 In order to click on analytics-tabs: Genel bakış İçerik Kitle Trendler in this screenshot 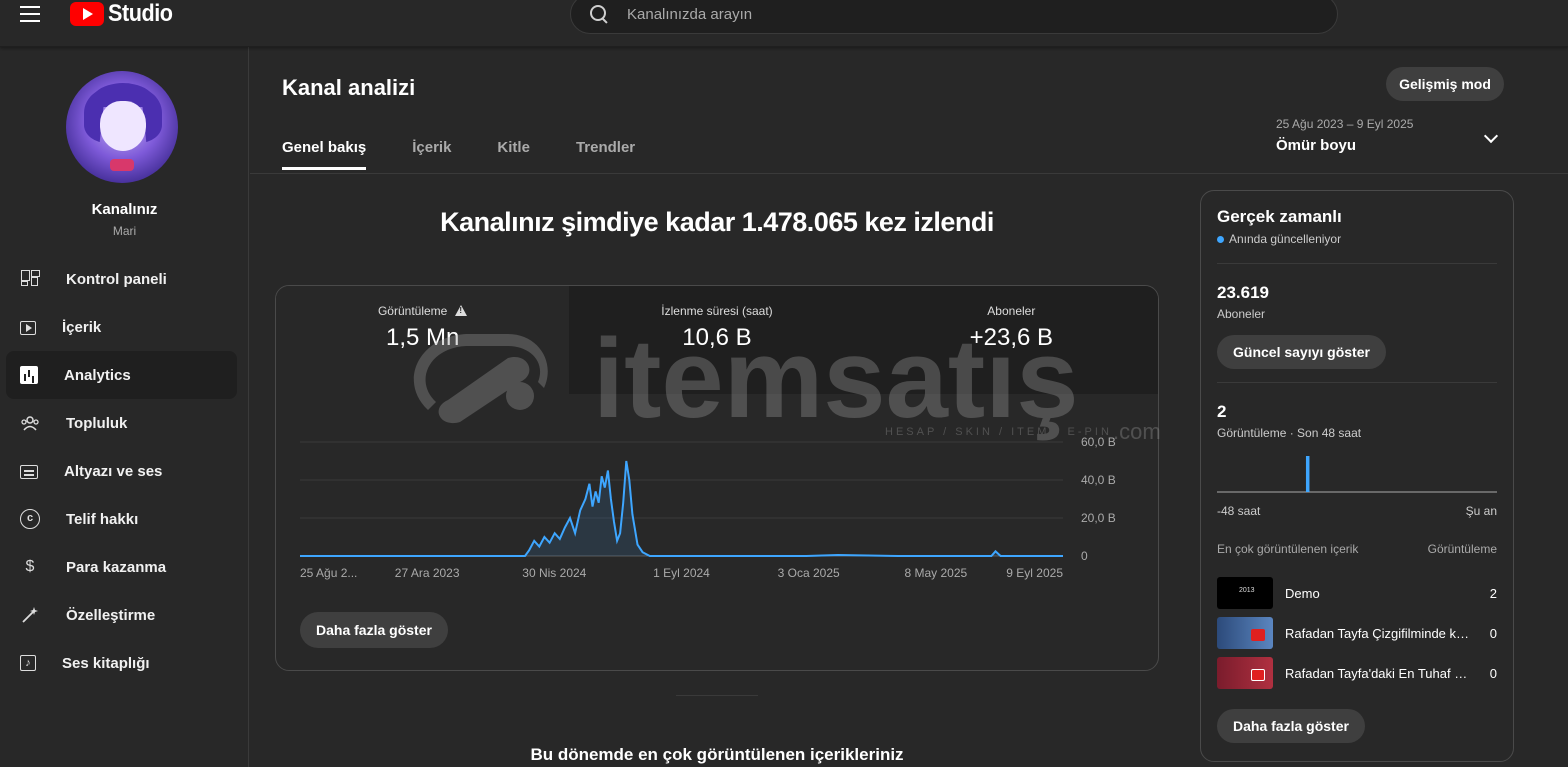, I will do `click(481, 154)`.